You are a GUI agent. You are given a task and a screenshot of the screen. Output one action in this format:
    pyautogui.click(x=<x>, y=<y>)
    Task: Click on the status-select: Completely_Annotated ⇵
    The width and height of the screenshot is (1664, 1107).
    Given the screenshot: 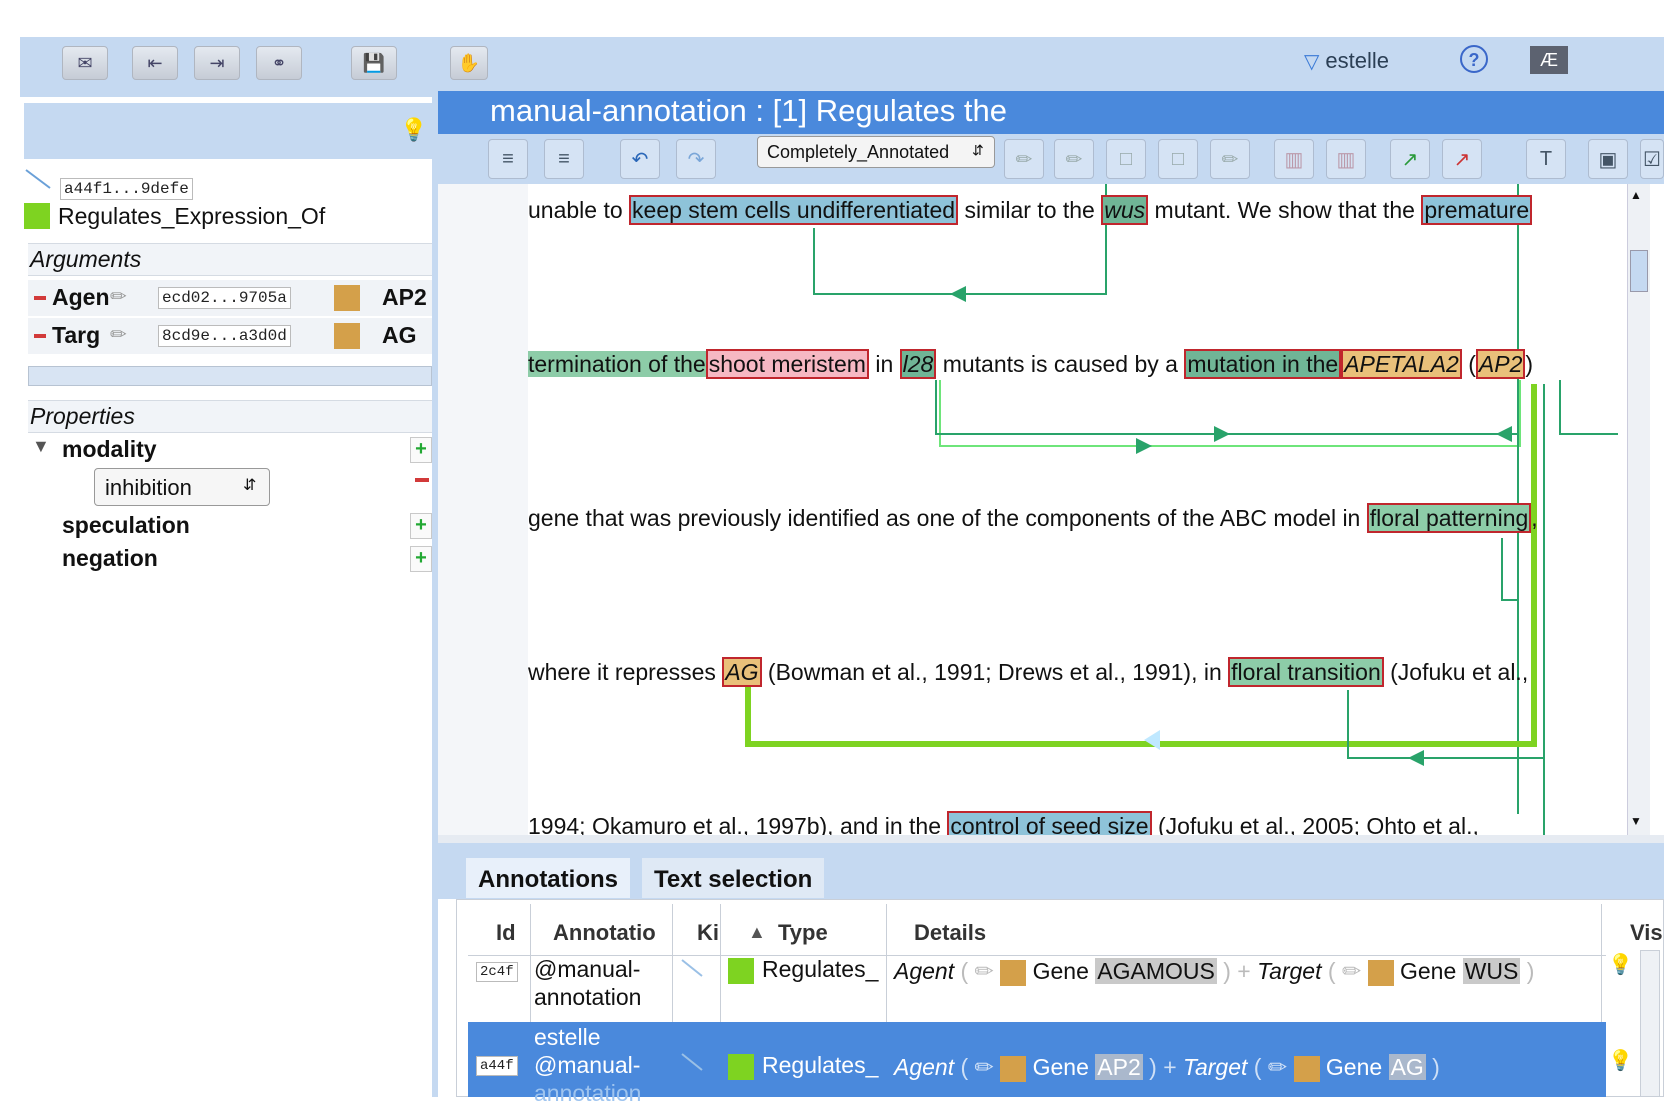 What is the action you would take?
    pyautogui.click(x=876, y=152)
    